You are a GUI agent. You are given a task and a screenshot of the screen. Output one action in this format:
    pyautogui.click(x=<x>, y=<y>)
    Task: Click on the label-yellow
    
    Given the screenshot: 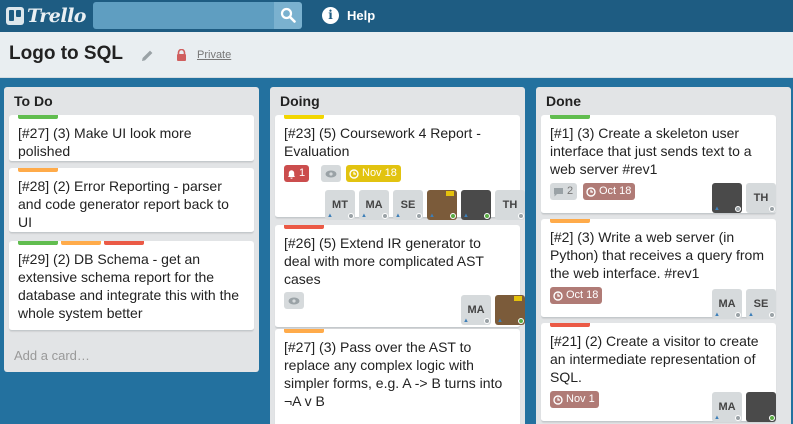 What is the action you would take?
    pyautogui.click(x=304, y=117)
    